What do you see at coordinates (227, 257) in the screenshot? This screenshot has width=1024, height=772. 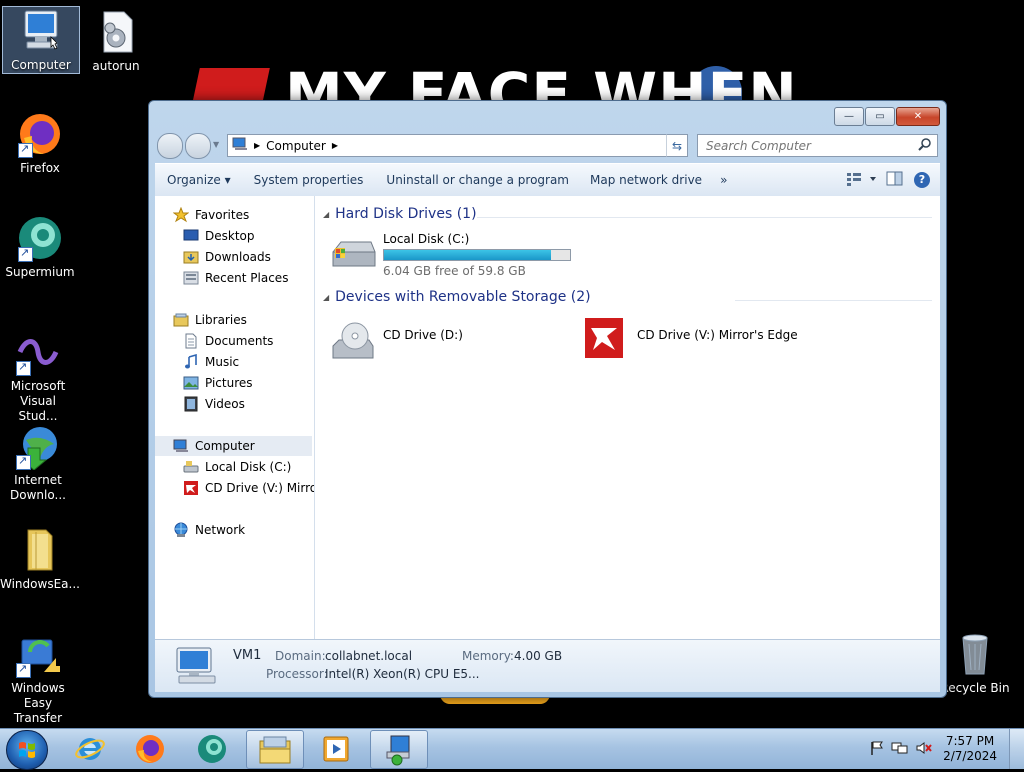 I see `nav-downloads: Downloads` at bounding box center [227, 257].